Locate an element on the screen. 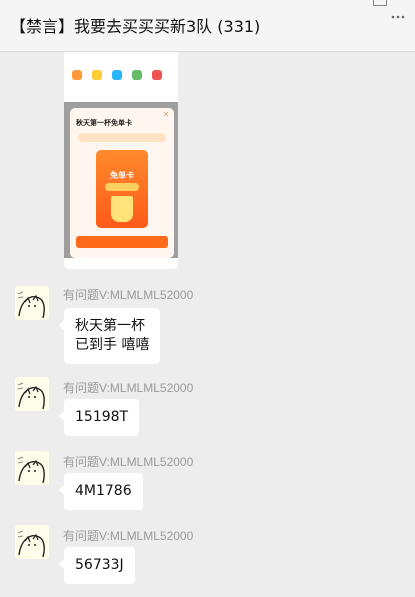 This screenshot has width=415, height=597. message-bubble: 15198T is located at coordinates (99, 417).